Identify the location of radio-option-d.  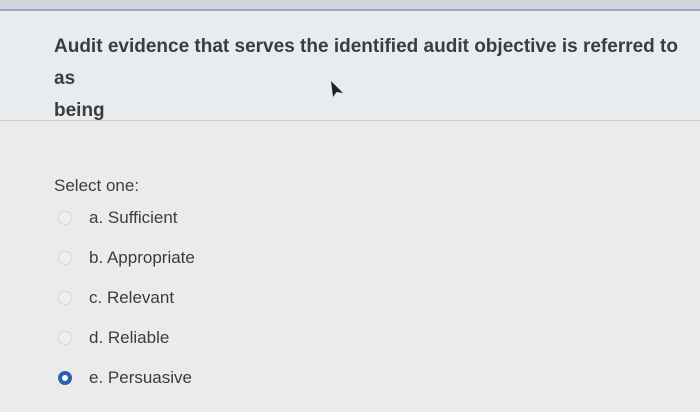
(65, 338).